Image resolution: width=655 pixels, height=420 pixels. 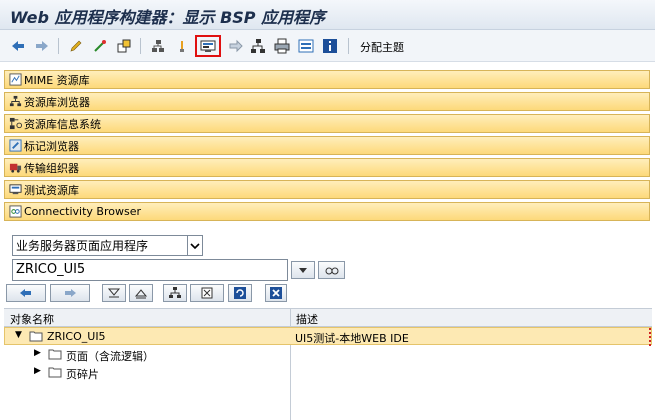 What do you see at coordinates (15, 146) in the screenshot?
I see `tag-browser-icon` at bounding box center [15, 146].